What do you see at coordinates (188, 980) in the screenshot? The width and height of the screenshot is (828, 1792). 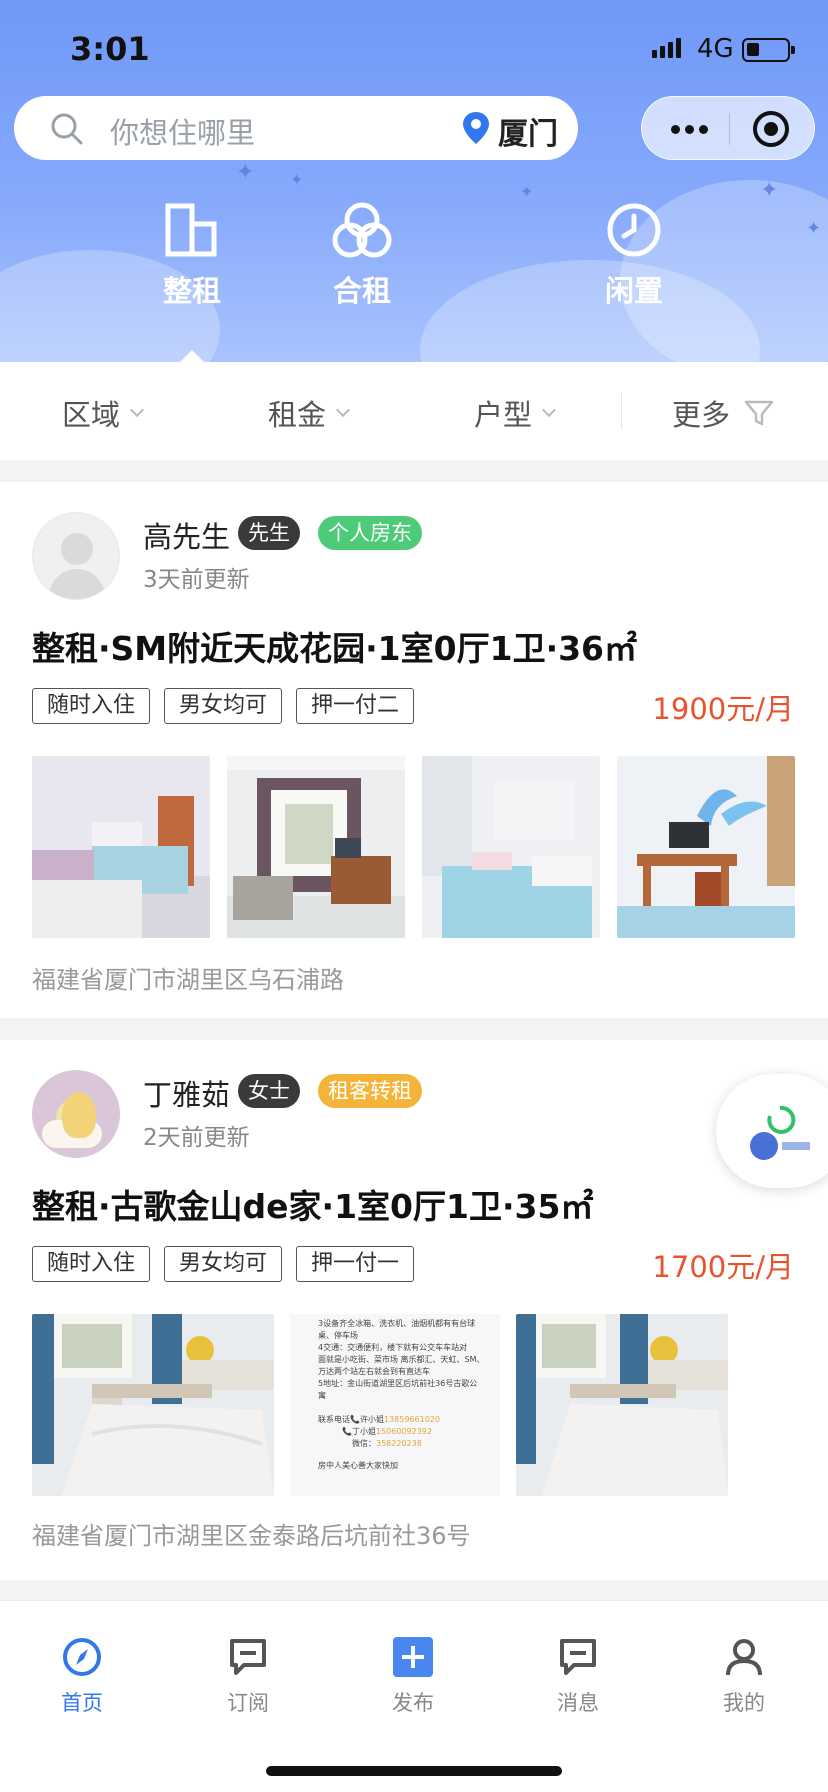 I see `listing-address: 福建省厦门市湖里区乌石浦路` at bounding box center [188, 980].